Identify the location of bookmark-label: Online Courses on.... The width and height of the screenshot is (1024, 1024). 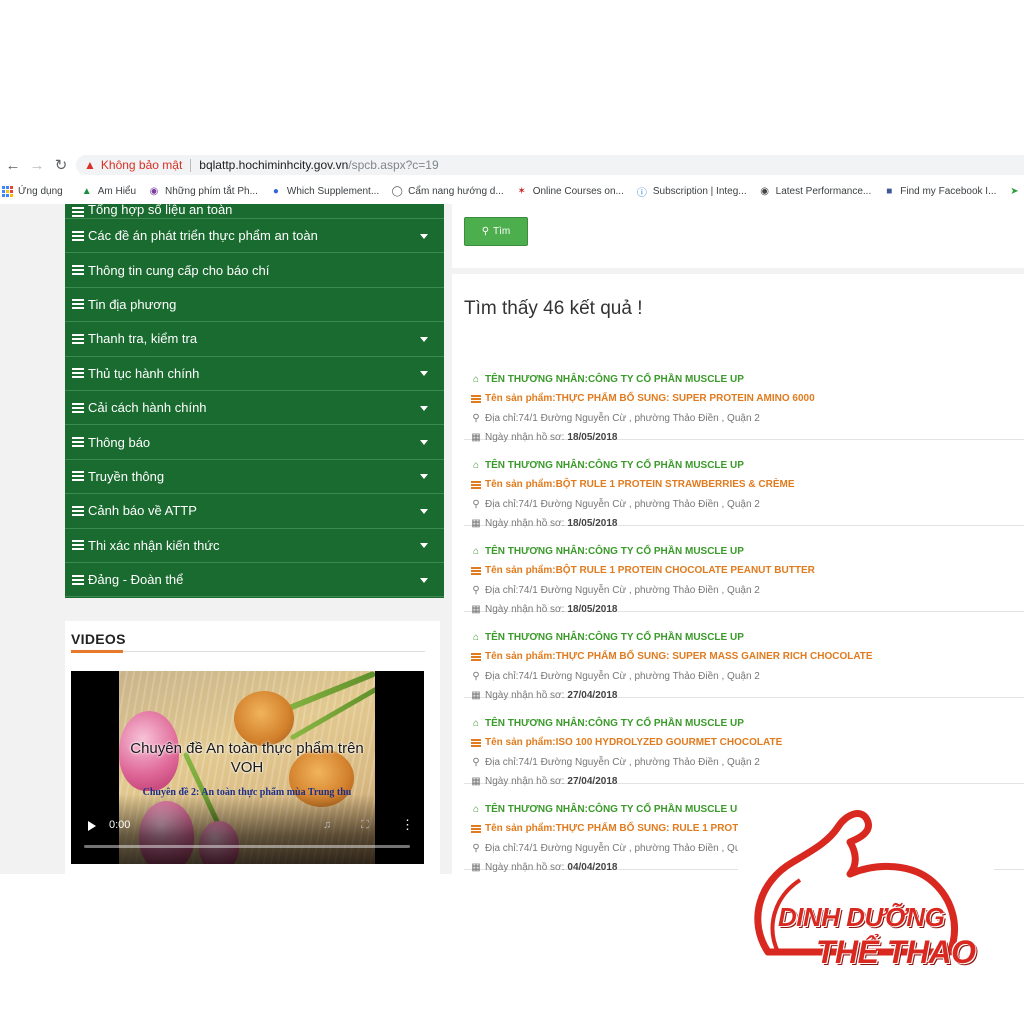
(578, 191).